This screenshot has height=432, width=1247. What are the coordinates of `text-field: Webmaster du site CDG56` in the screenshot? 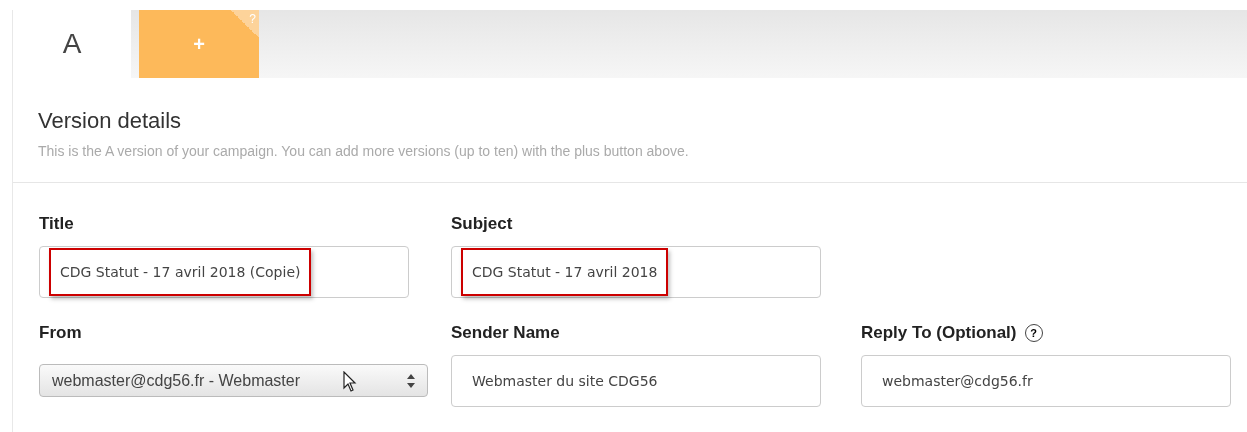 It's located at (636, 381).